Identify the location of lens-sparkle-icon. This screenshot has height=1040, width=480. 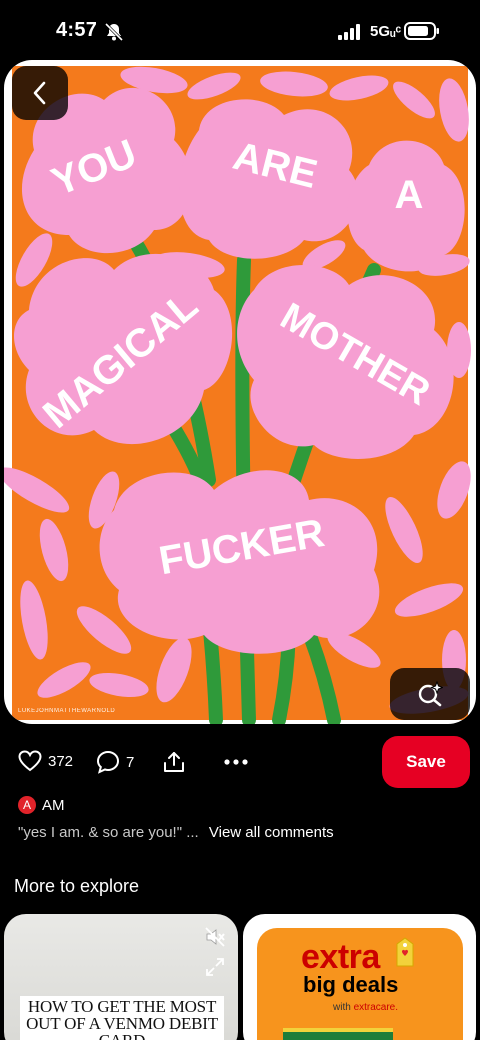
(430, 694).